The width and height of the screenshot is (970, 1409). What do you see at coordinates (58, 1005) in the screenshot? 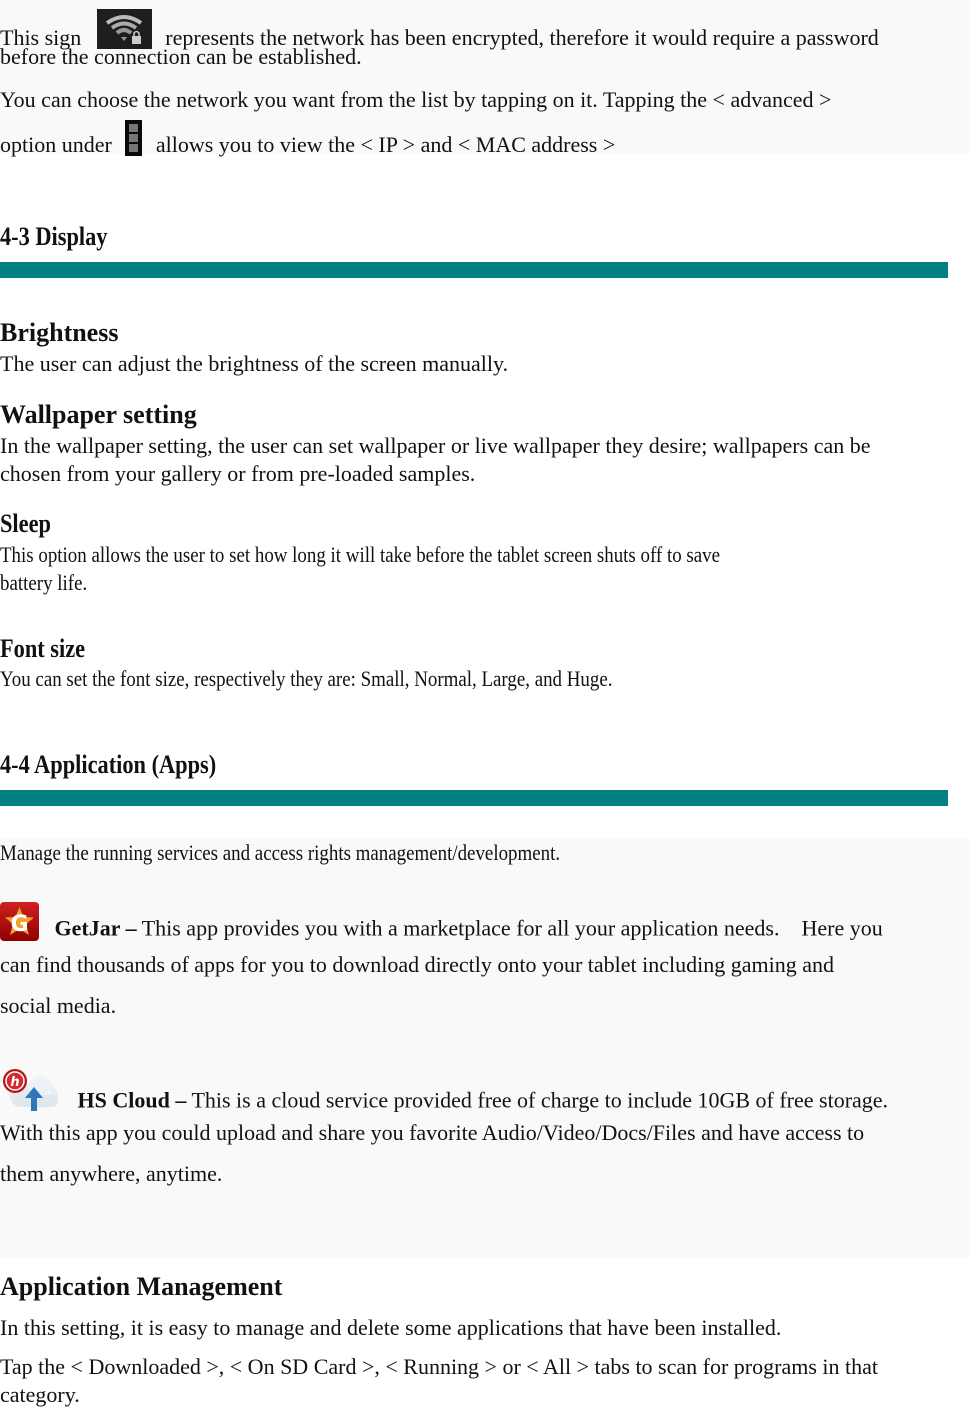
I see `getjar-line-3: social media.` at bounding box center [58, 1005].